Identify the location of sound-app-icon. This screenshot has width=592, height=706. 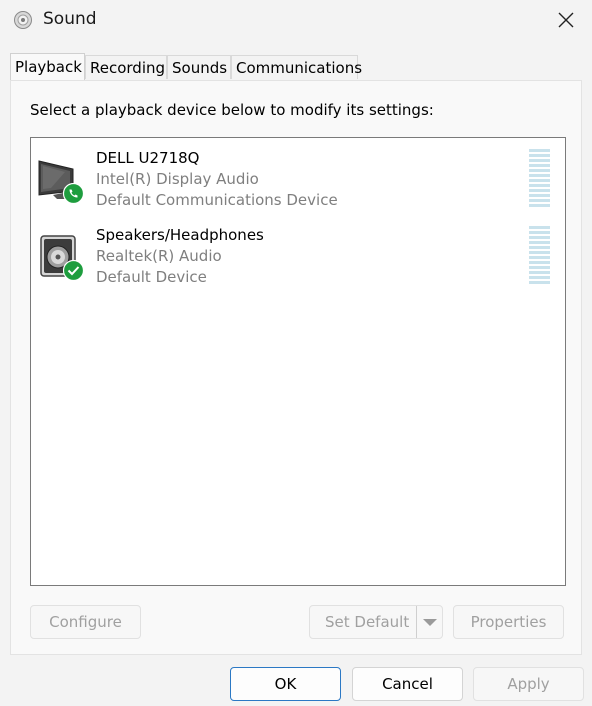
(23, 20).